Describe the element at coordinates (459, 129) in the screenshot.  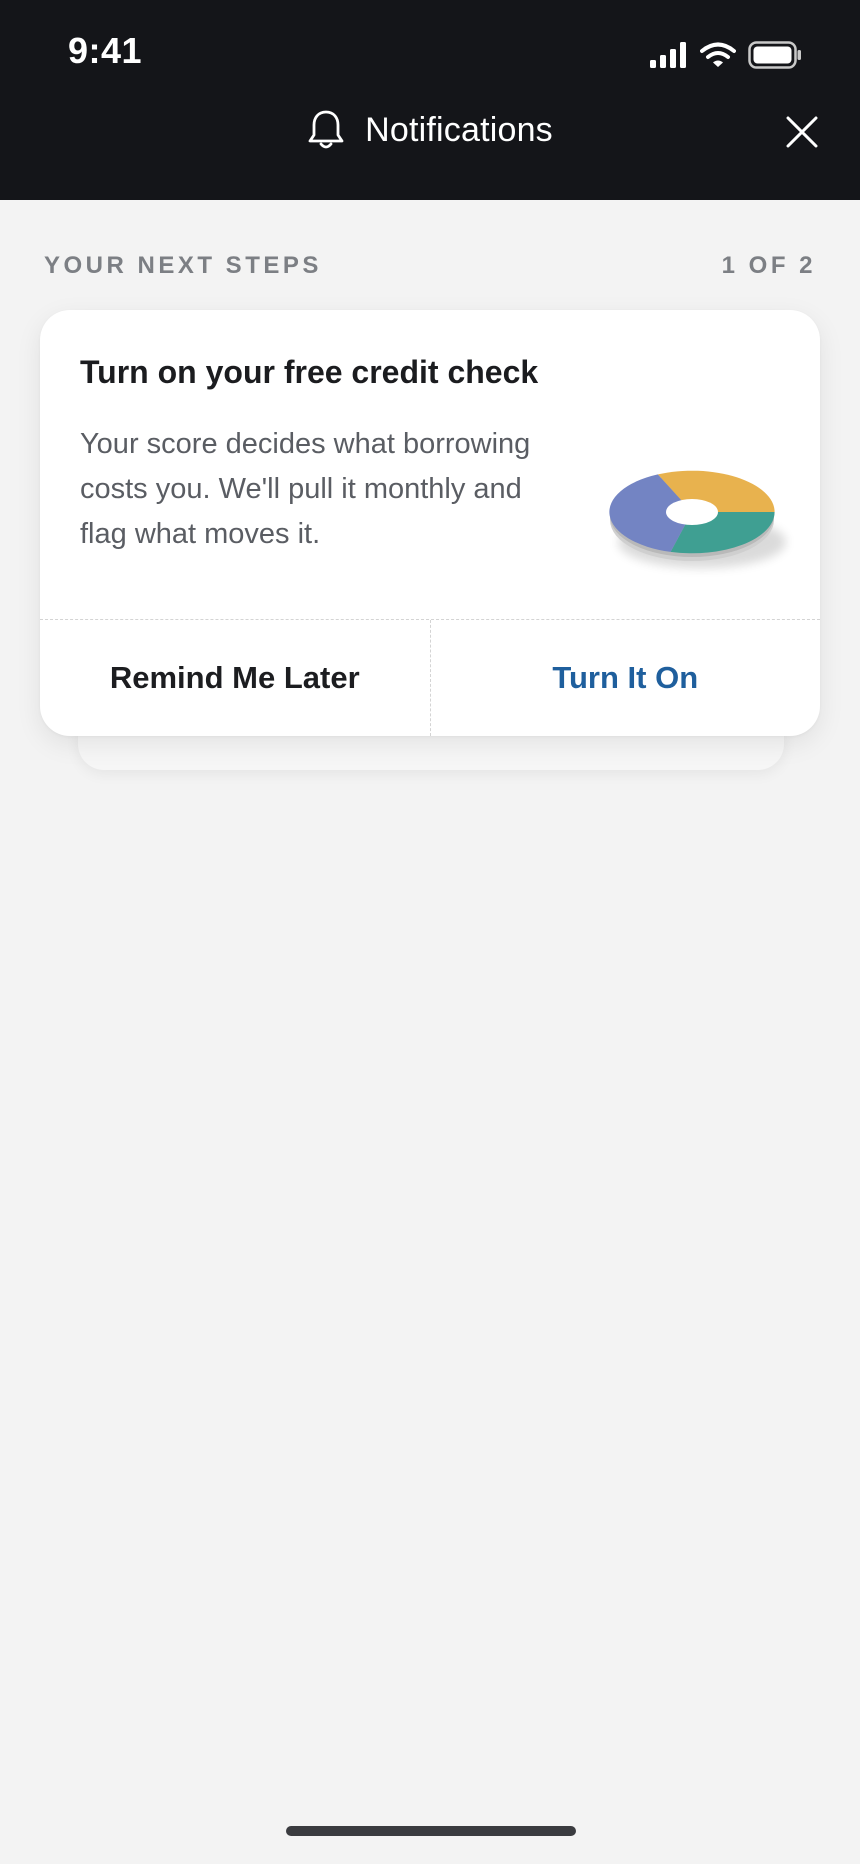
I see `page-title: Notifications` at that location.